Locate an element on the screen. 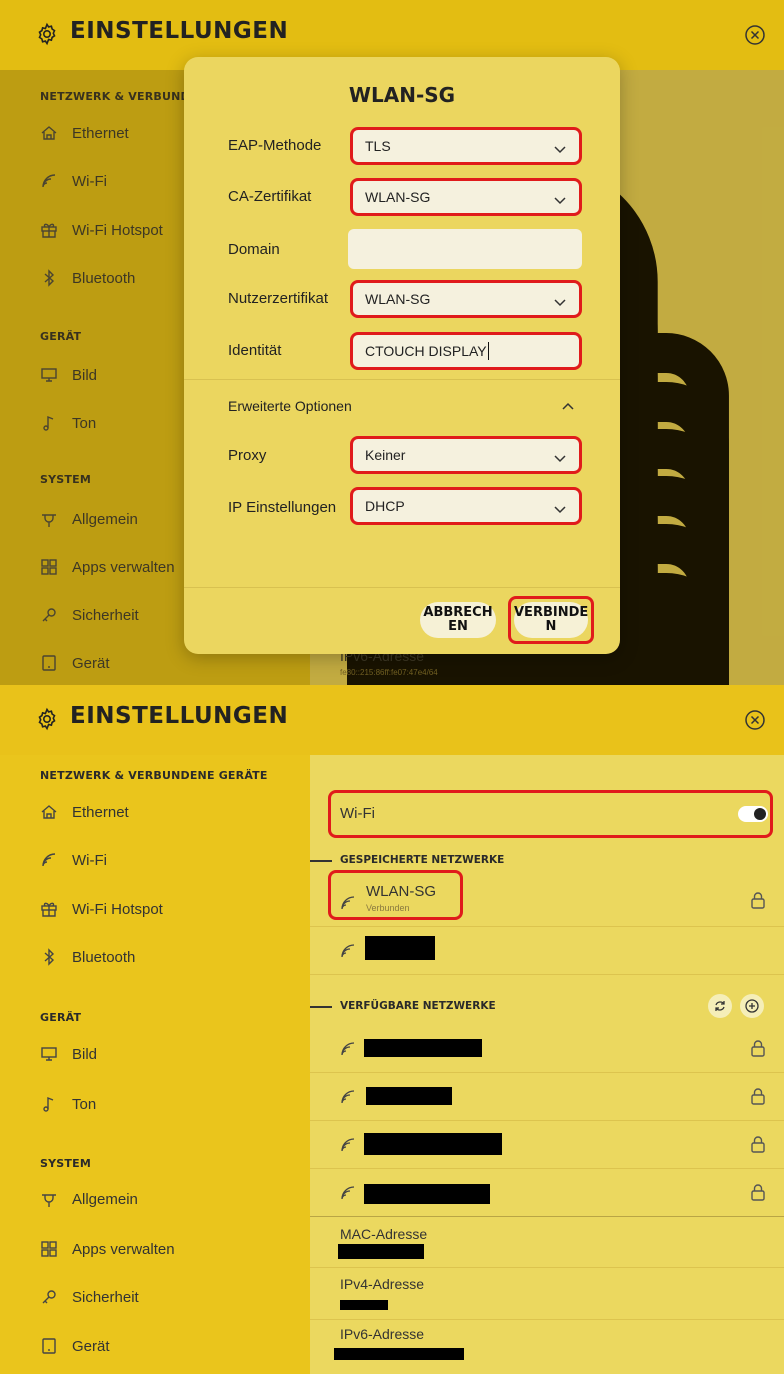  sidebar-item-ethernet: Ethernet is located at coordinates (84, 812).